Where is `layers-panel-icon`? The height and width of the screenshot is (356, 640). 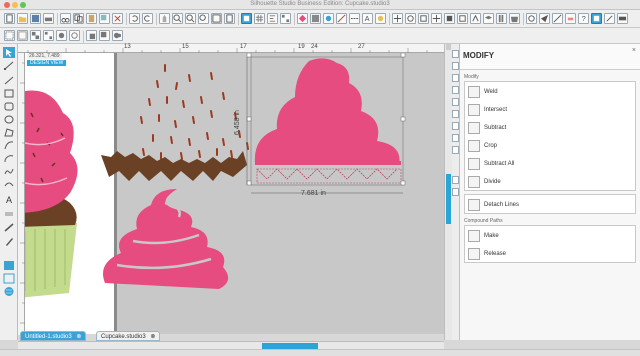
layers-panel-icon is located at coordinates (455, 150).